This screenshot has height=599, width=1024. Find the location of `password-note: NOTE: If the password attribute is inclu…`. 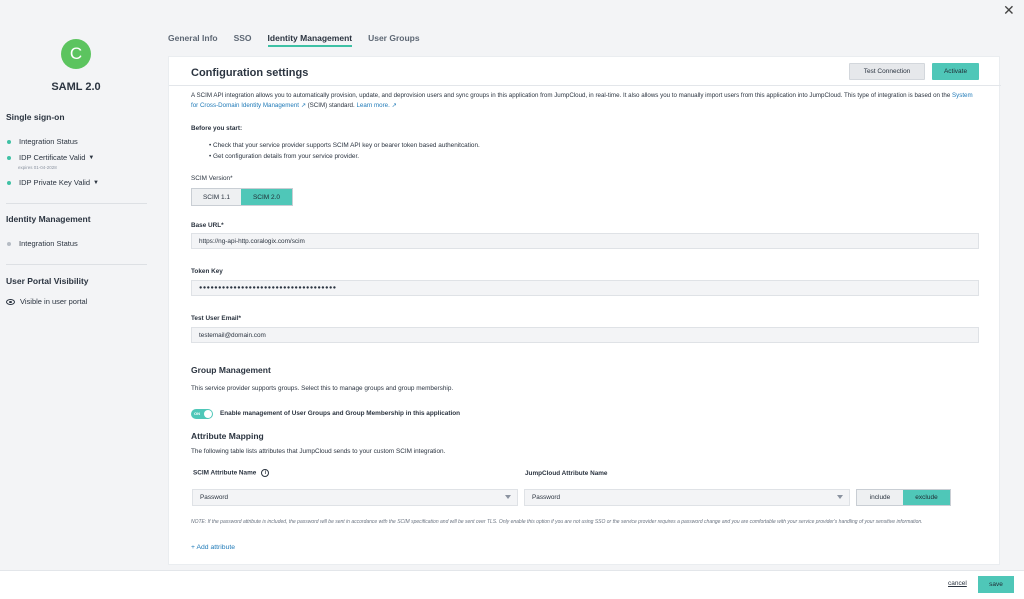

password-note: NOTE: If the password attribute is inclu… is located at coordinates (557, 522).